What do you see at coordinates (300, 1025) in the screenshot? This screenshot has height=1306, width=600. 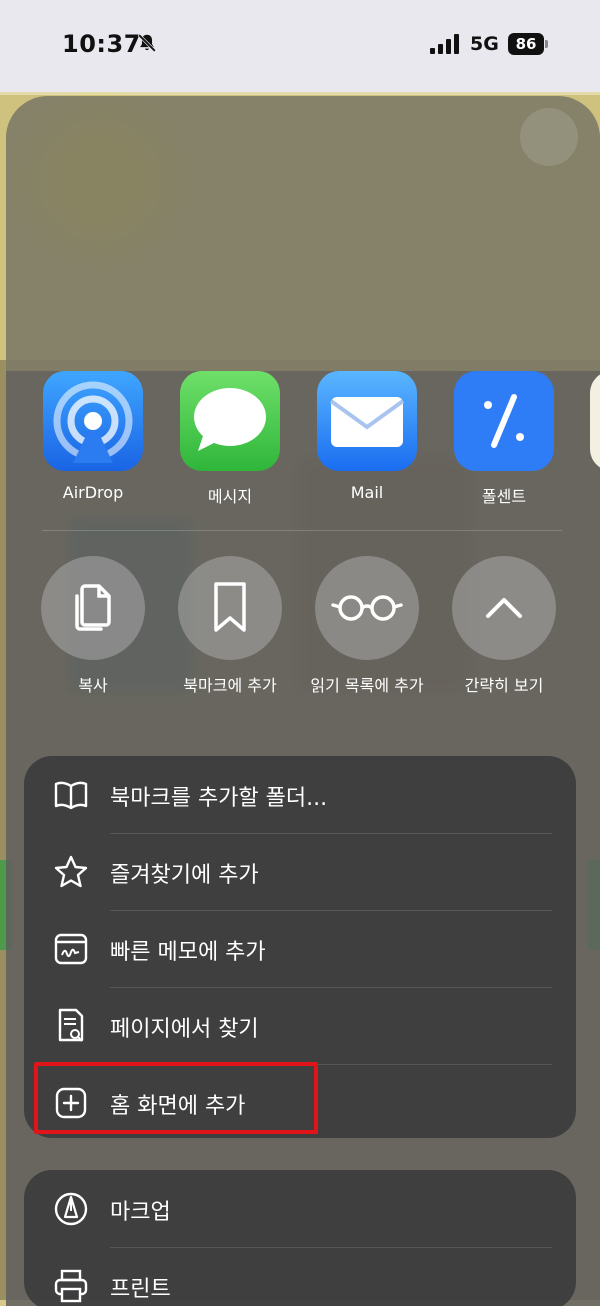 I see `menu-item-find-on-page: 페이지에서 찾기` at bounding box center [300, 1025].